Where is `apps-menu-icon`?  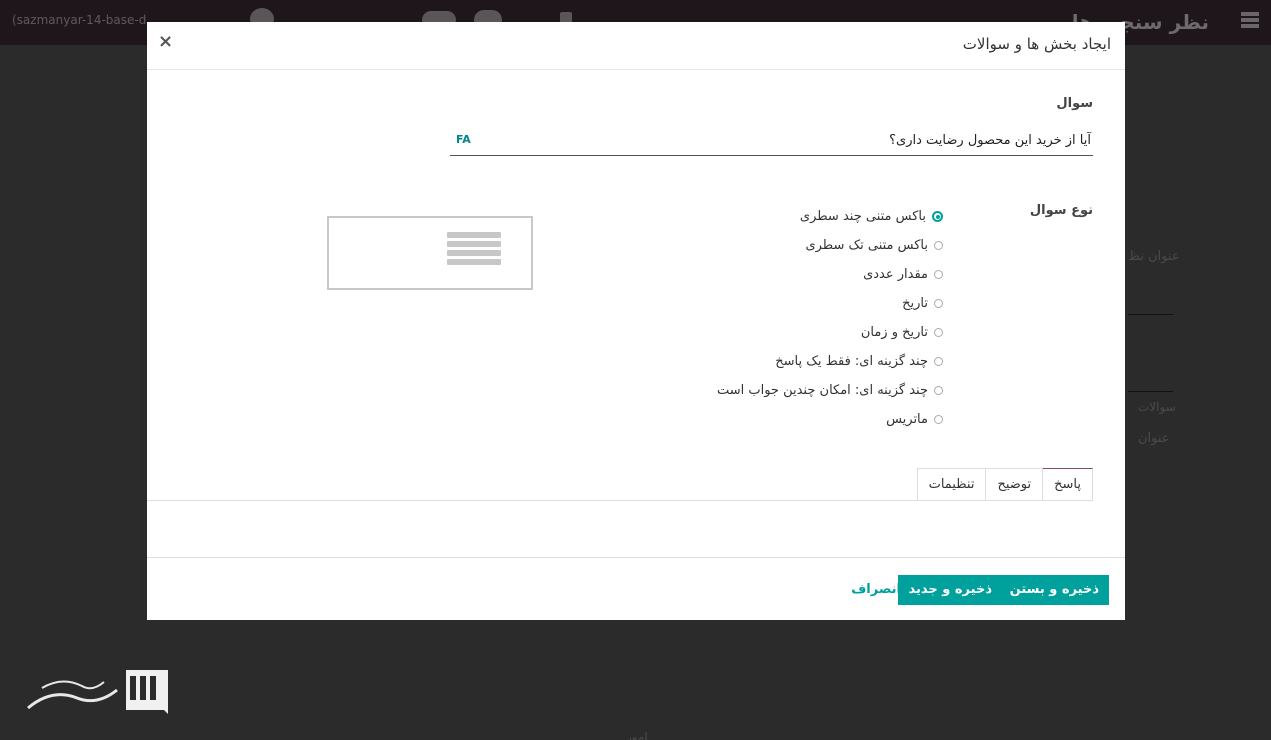
apps-menu-icon is located at coordinates (1250, 21).